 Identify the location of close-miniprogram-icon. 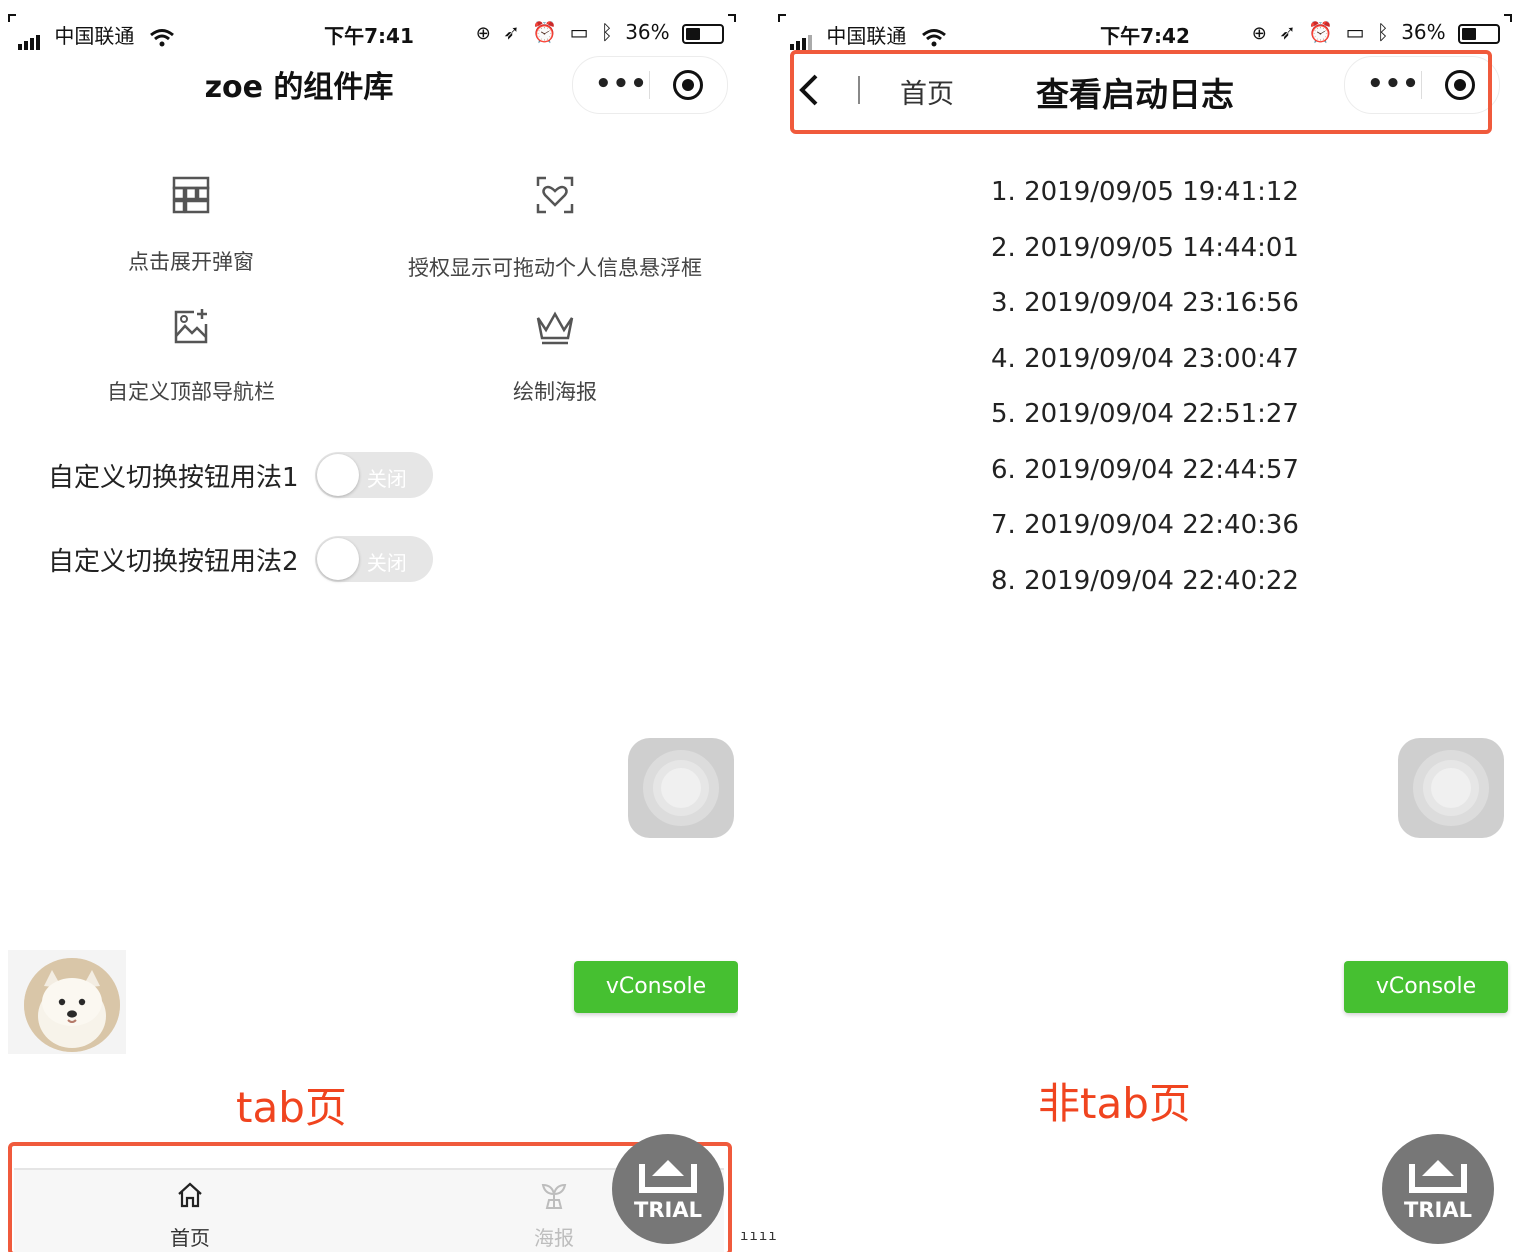
(688, 85).